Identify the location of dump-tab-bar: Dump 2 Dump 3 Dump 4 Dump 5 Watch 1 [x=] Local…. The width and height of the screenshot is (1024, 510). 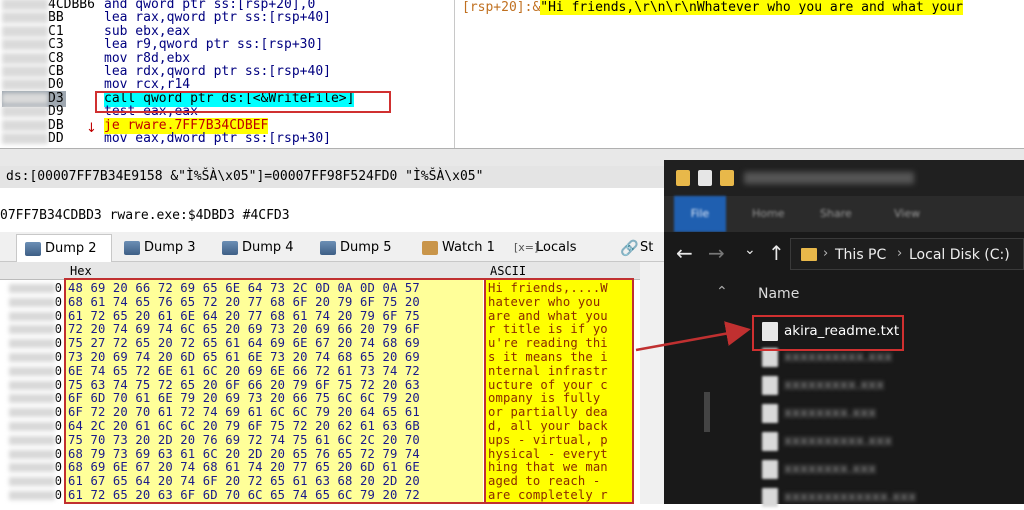
(332, 247).